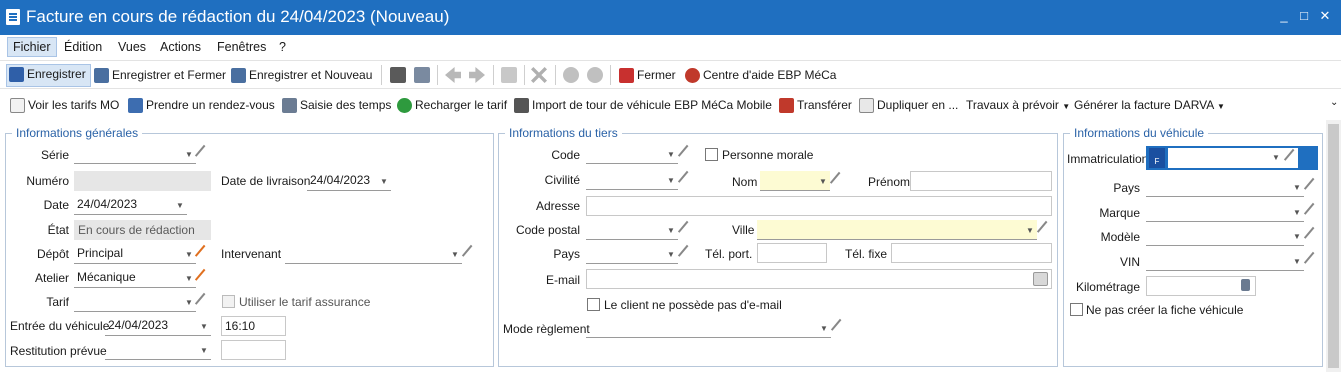  I want to click on save-button: Enregistrer, so click(48, 75).